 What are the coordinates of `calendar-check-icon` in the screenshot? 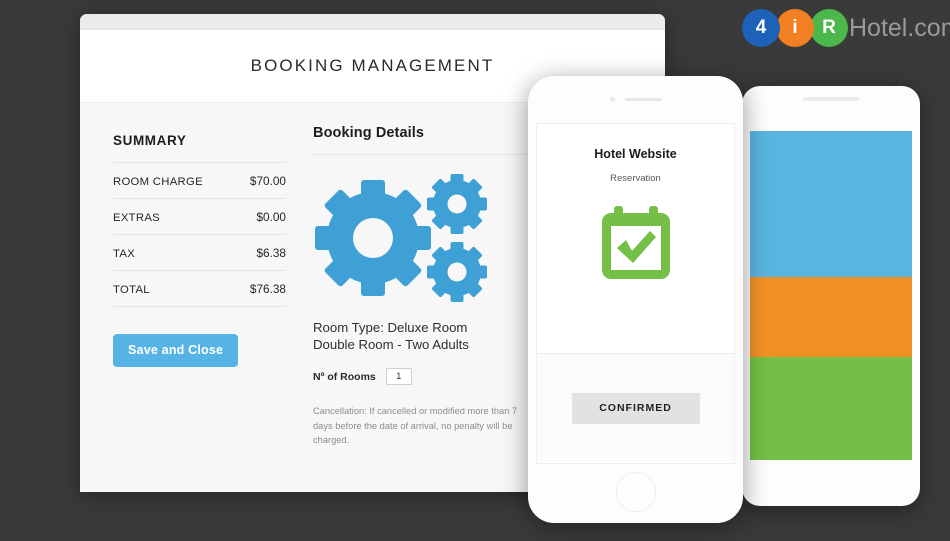 It's located at (635, 242).